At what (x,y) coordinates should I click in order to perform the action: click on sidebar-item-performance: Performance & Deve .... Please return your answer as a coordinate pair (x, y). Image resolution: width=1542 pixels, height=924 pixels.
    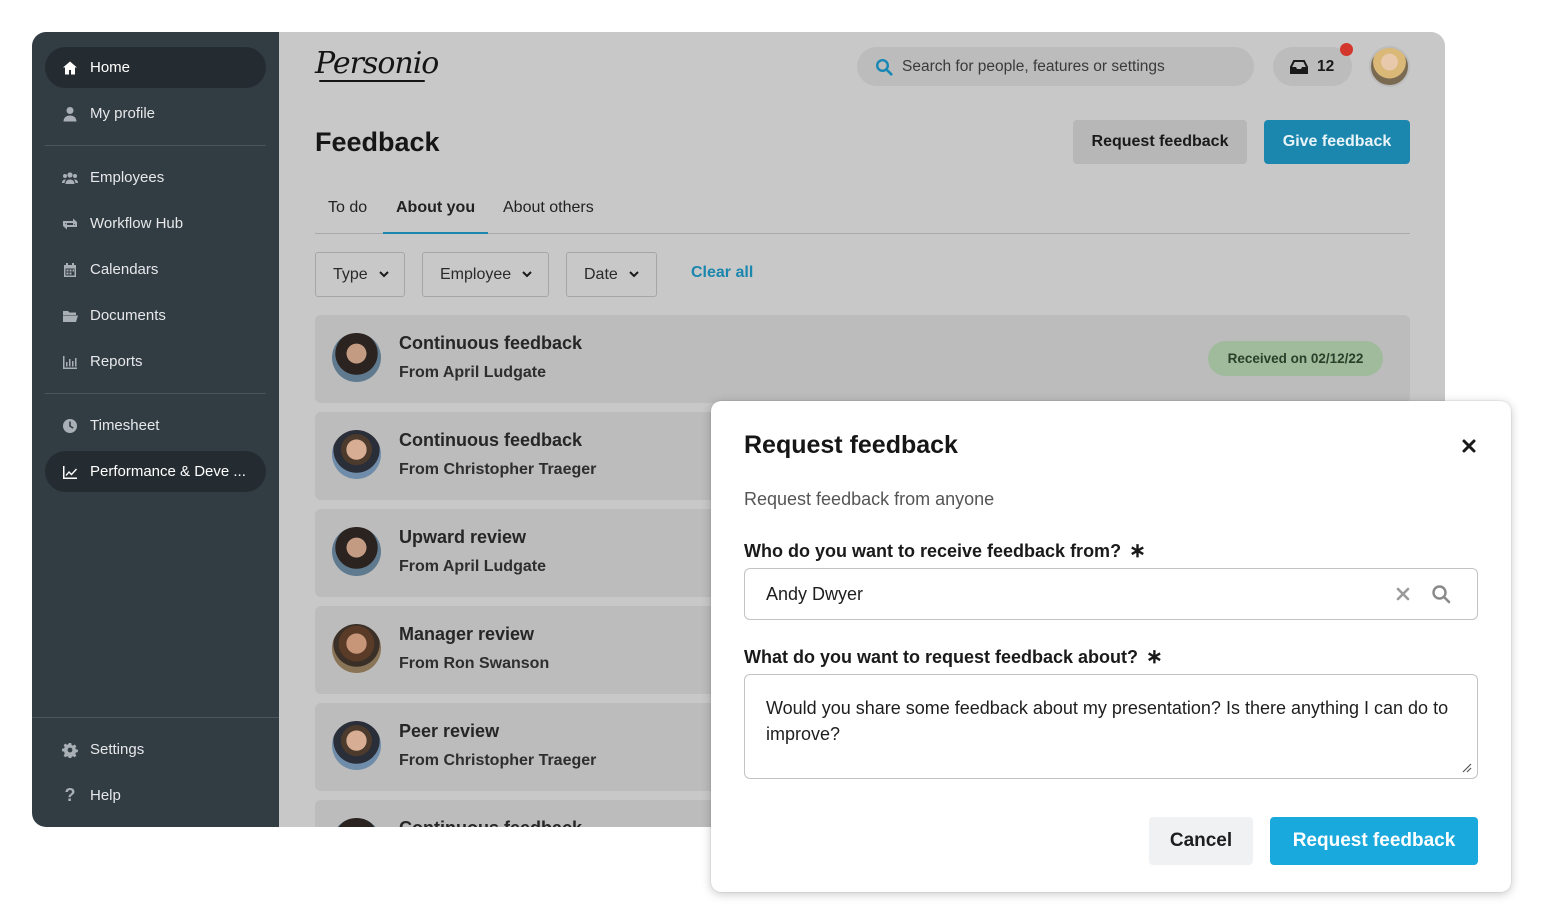
    Looking at the image, I should click on (155, 471).